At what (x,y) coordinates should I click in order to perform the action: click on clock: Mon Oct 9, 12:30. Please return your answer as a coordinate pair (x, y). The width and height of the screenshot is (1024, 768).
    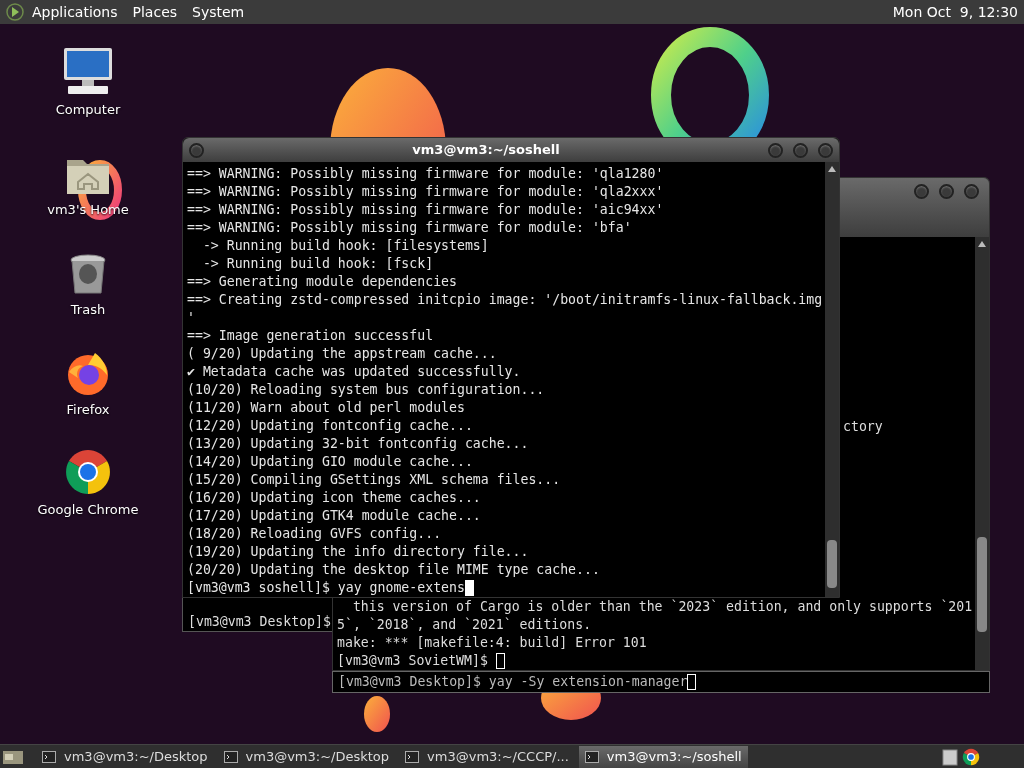
    Looking at the image, I should click on (955, 12).